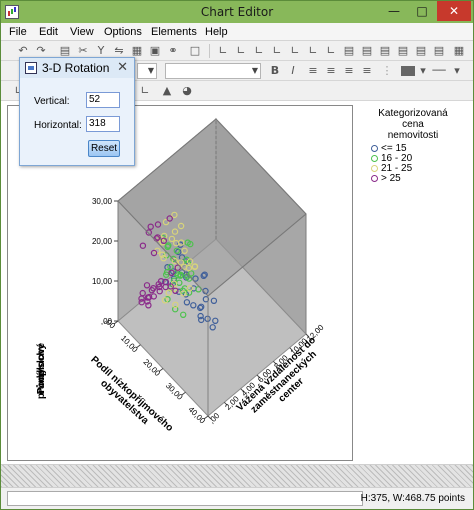 The width and height of the screenshot is (474, 510). What do you see at coordinates (123, 32) in the screenshot?
I see `menu-options: Options` at bounding box center [123, 32].